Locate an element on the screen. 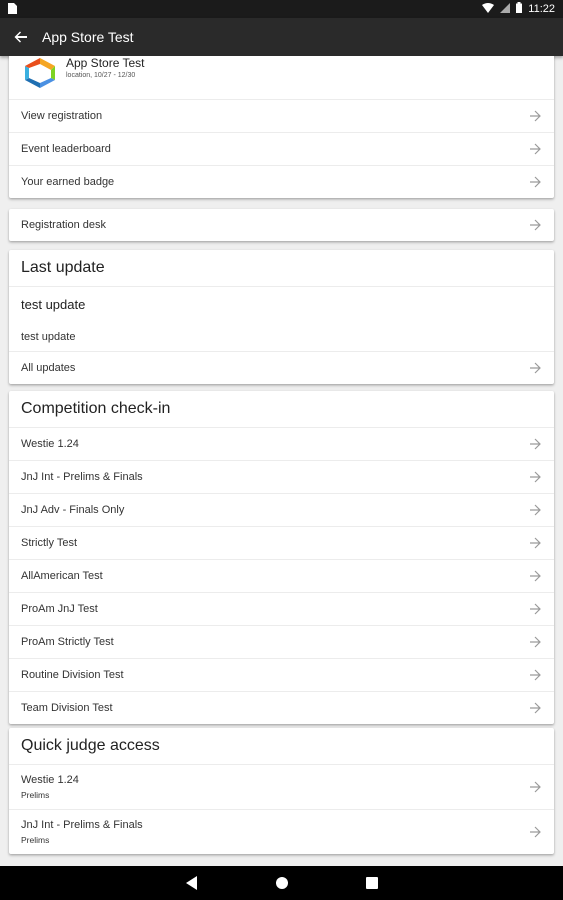 Image resolution: width=563 pixels, height=900 pixels. row-label: Your earned badge is located at coordinates (68, 182).